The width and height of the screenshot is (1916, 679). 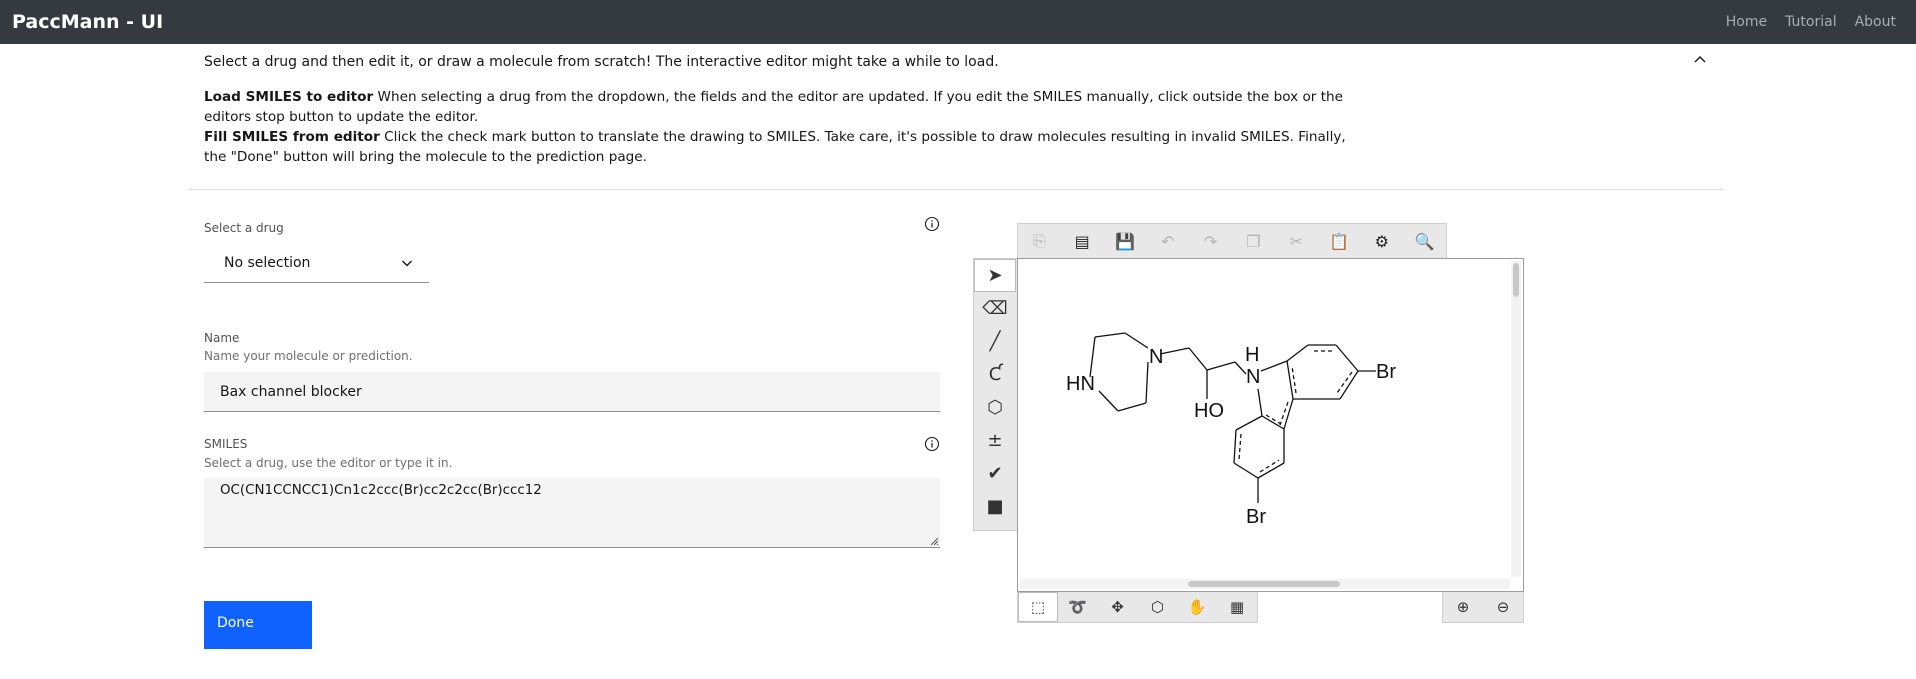 I want to click on nav-tutorial-link: Tutorial, so click(x=1810, y=22).